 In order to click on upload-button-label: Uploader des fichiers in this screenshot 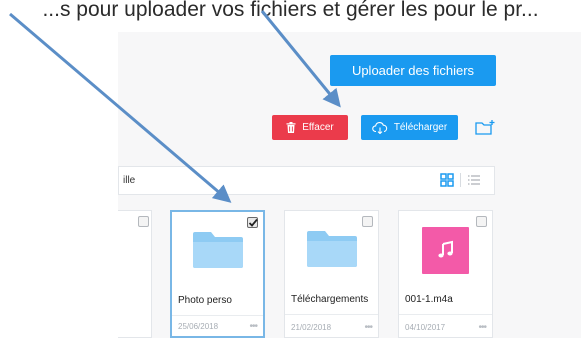, I will do `click(413, 70)`.